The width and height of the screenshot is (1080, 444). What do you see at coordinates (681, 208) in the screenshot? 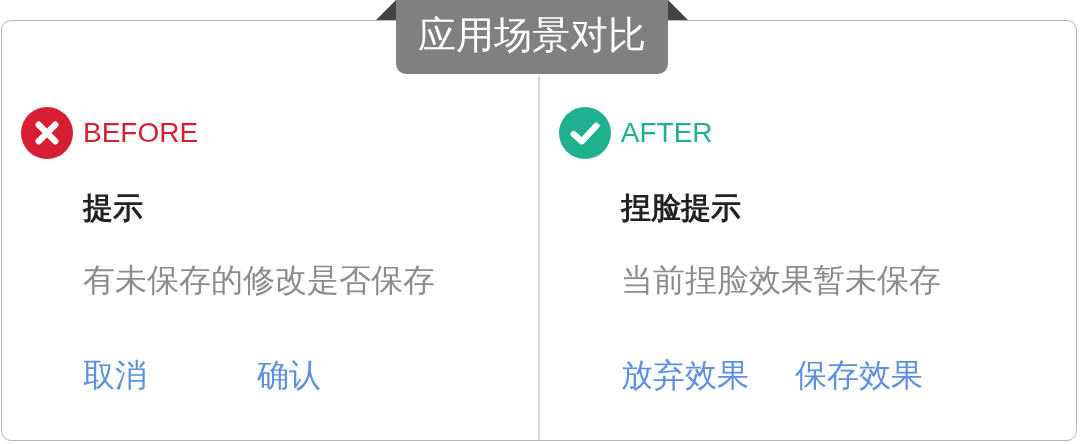
I see `dialog-title: 捏脸提示` at bounding box center [681, 208].